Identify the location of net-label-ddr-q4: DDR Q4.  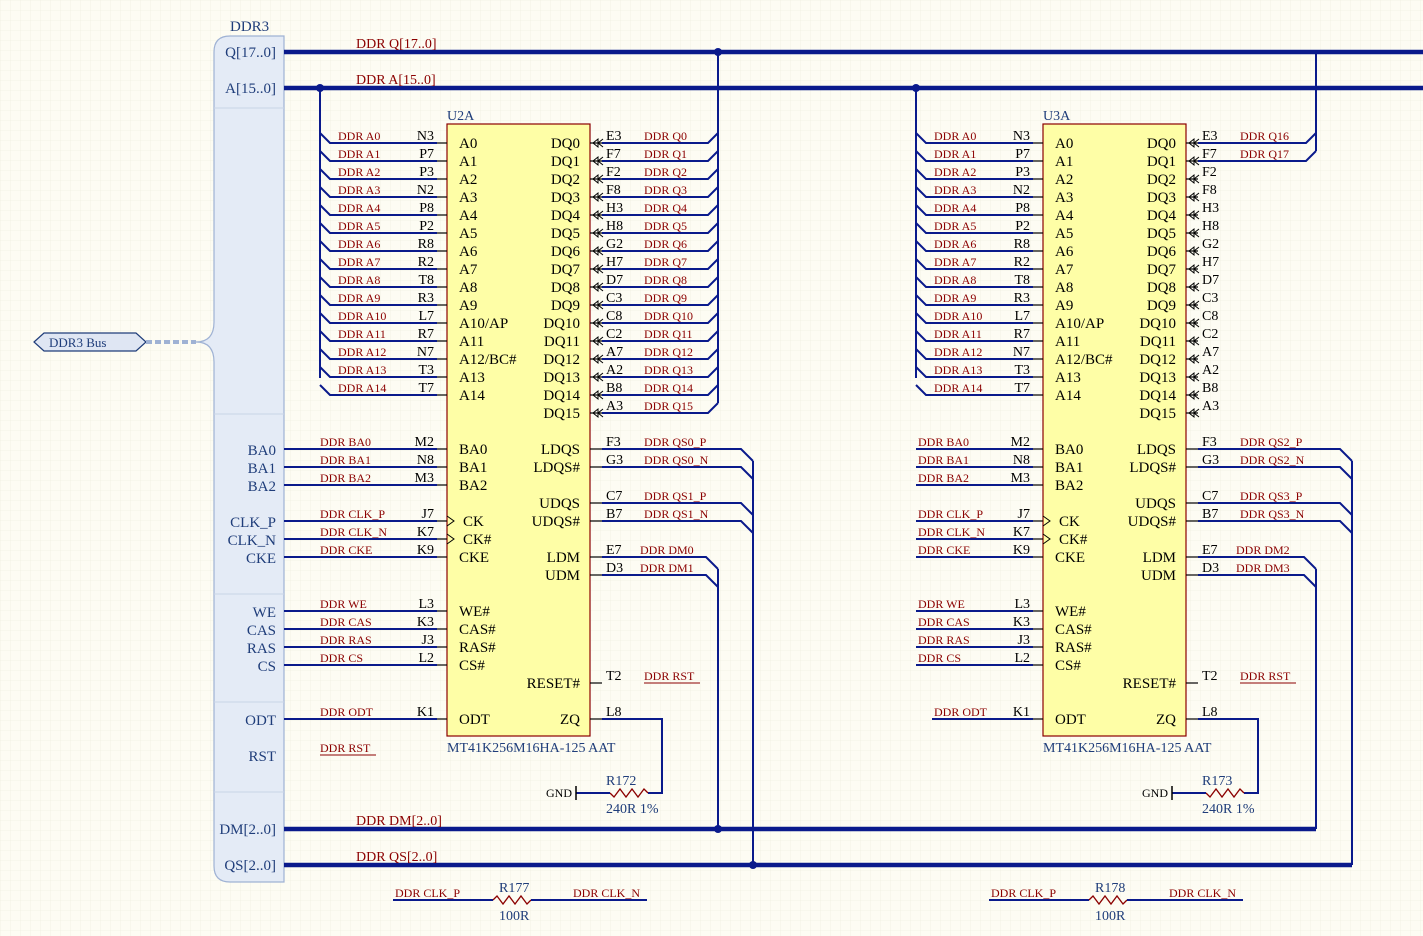
(665, 208).